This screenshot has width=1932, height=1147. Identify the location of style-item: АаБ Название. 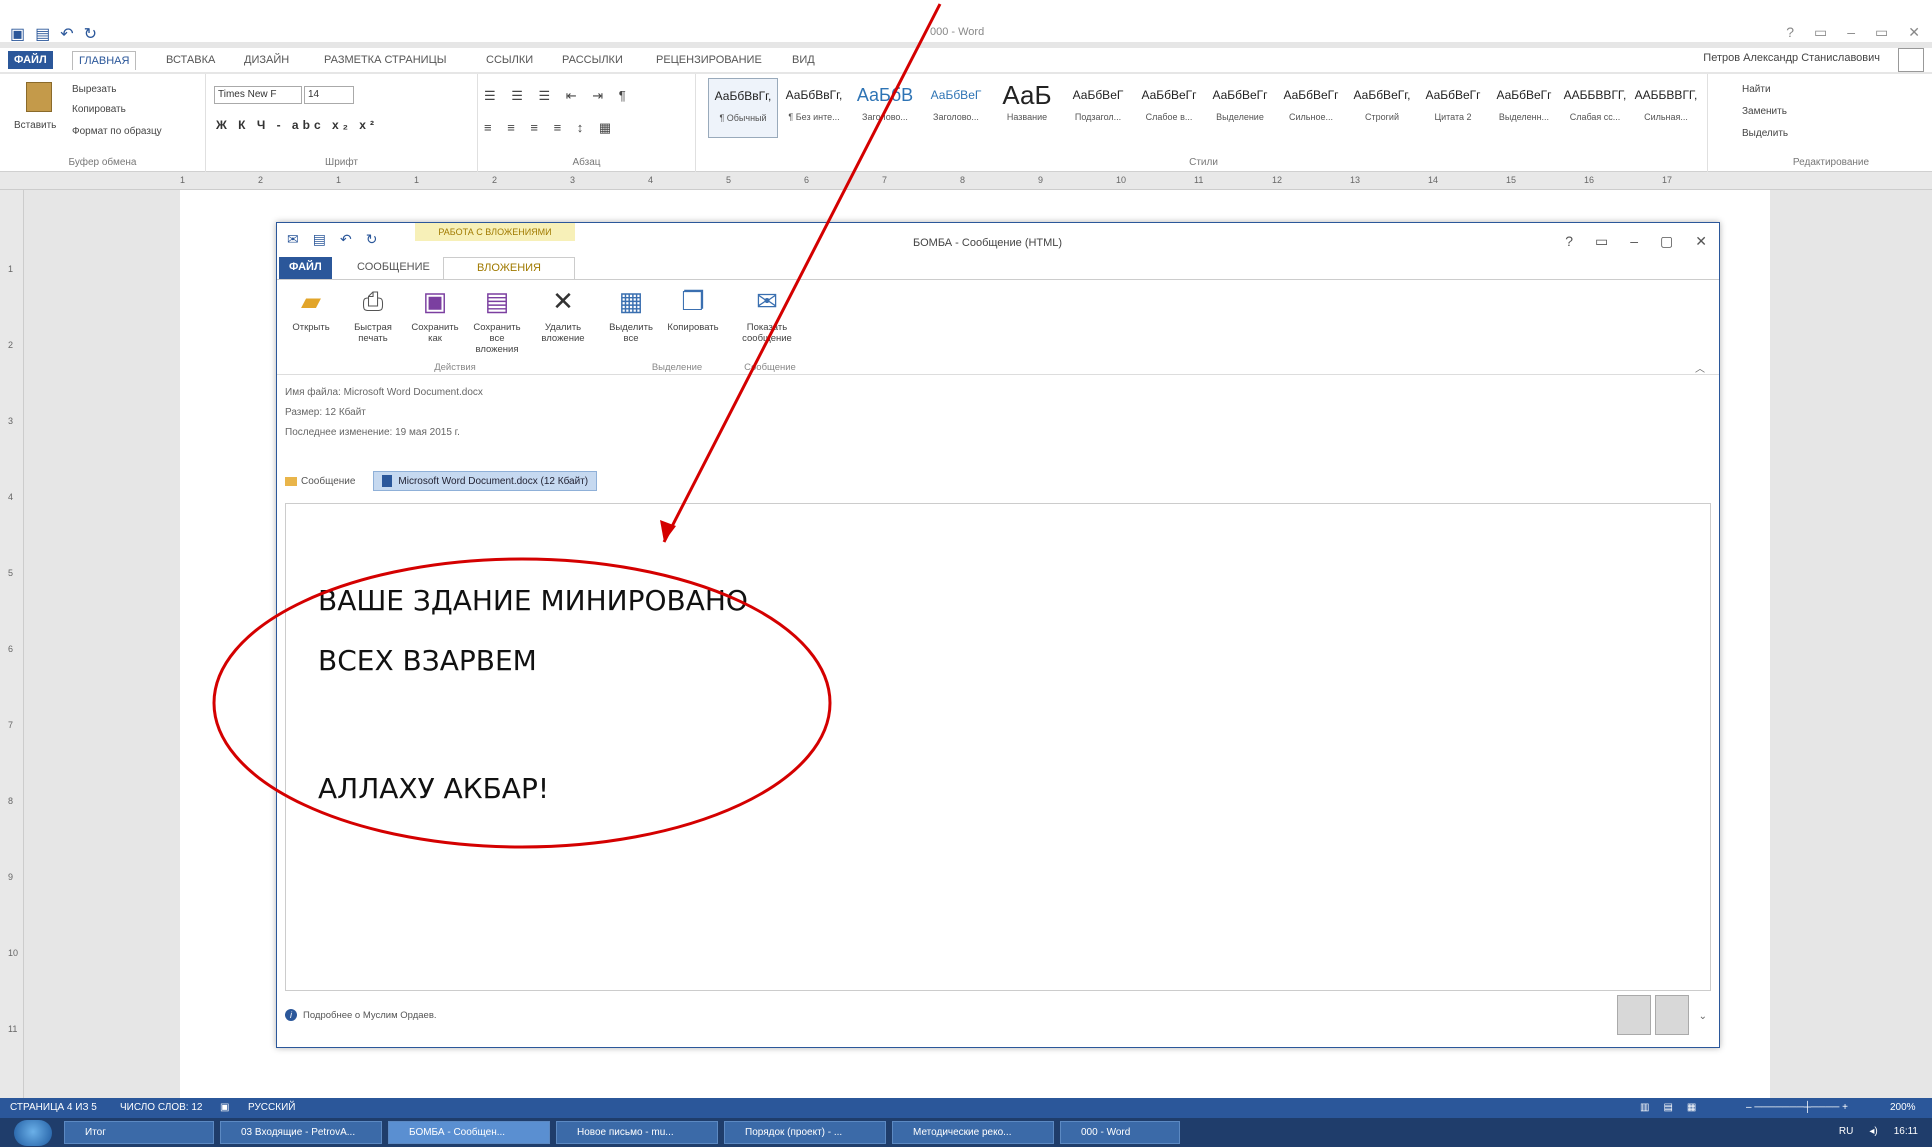
(1027, 108).